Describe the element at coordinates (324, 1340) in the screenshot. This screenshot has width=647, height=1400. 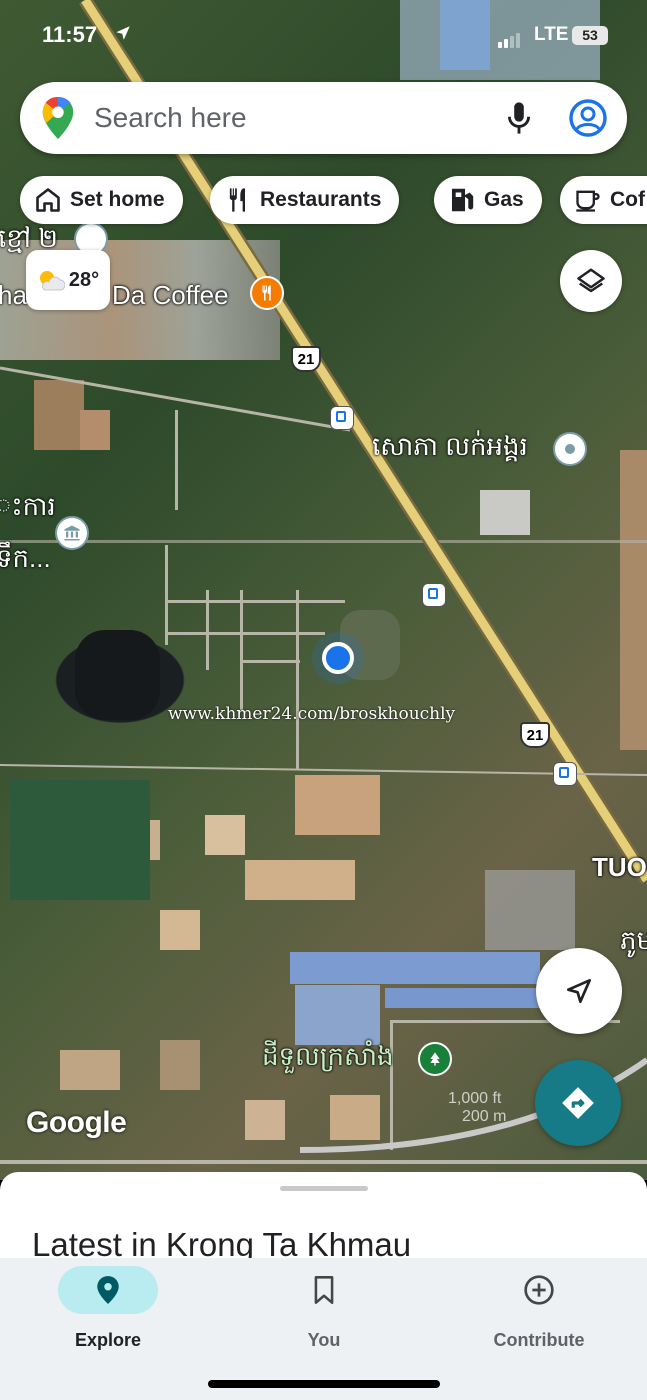
I see `tab-label: You` at that location.